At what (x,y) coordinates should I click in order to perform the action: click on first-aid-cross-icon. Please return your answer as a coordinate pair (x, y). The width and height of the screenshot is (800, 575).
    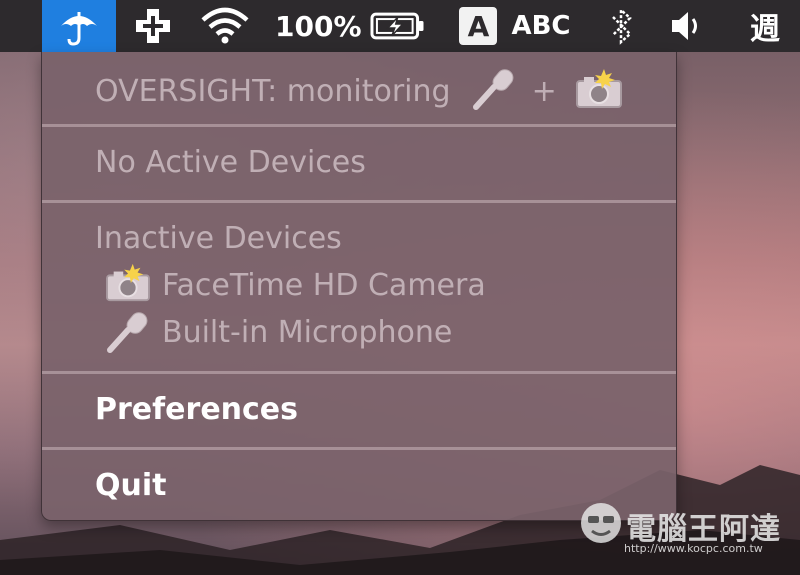
    Looking at the image, I should click on (153, 26).